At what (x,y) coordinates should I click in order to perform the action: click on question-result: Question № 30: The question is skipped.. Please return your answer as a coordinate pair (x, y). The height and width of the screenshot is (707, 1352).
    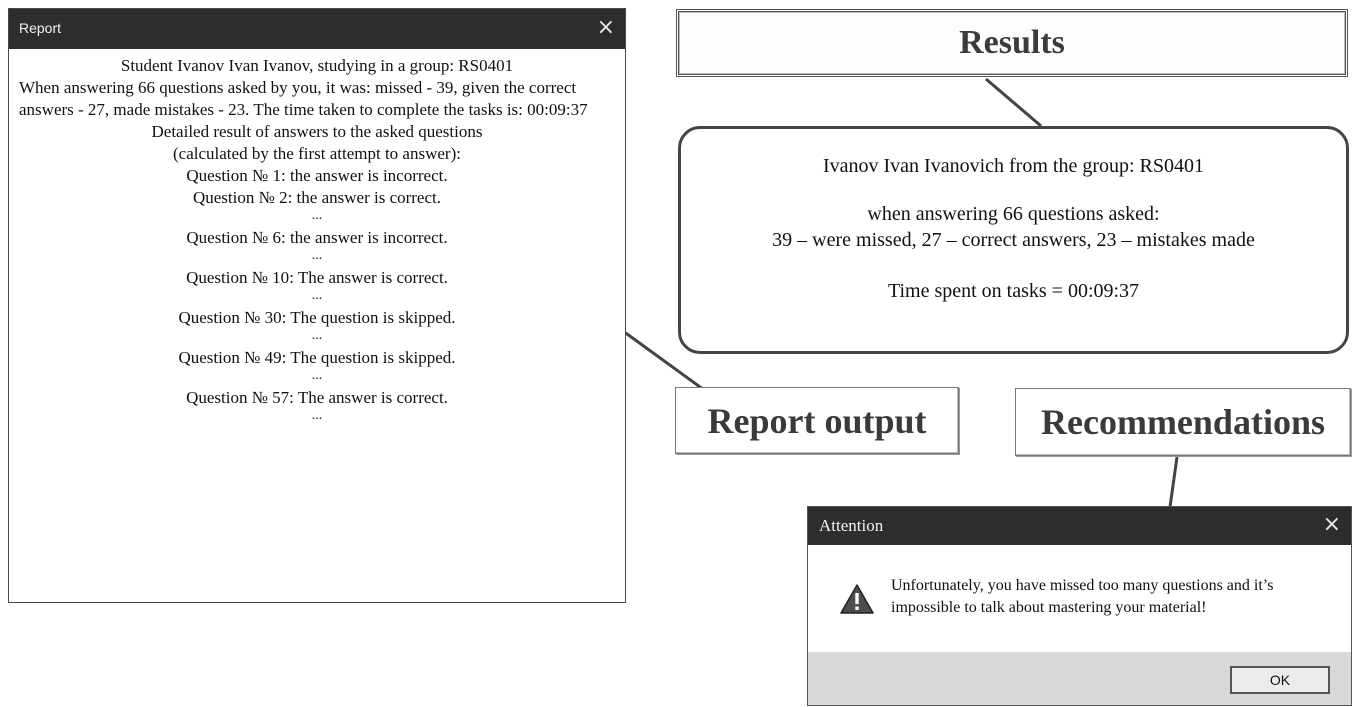
    Looking at the image, I should click on (317, 317).